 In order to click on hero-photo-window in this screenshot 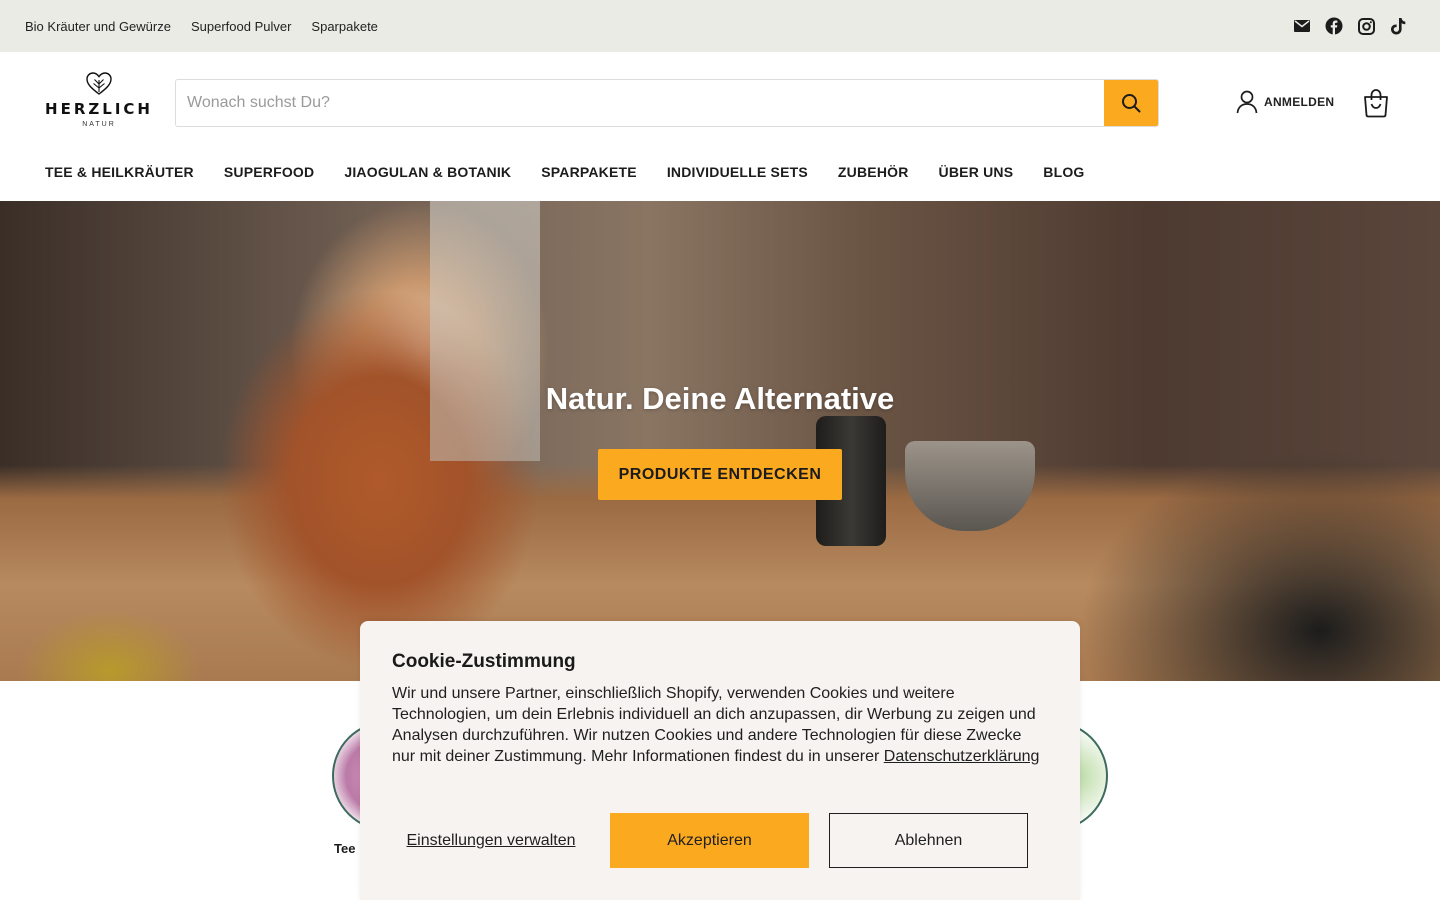, I will do `click(485, 331)`.